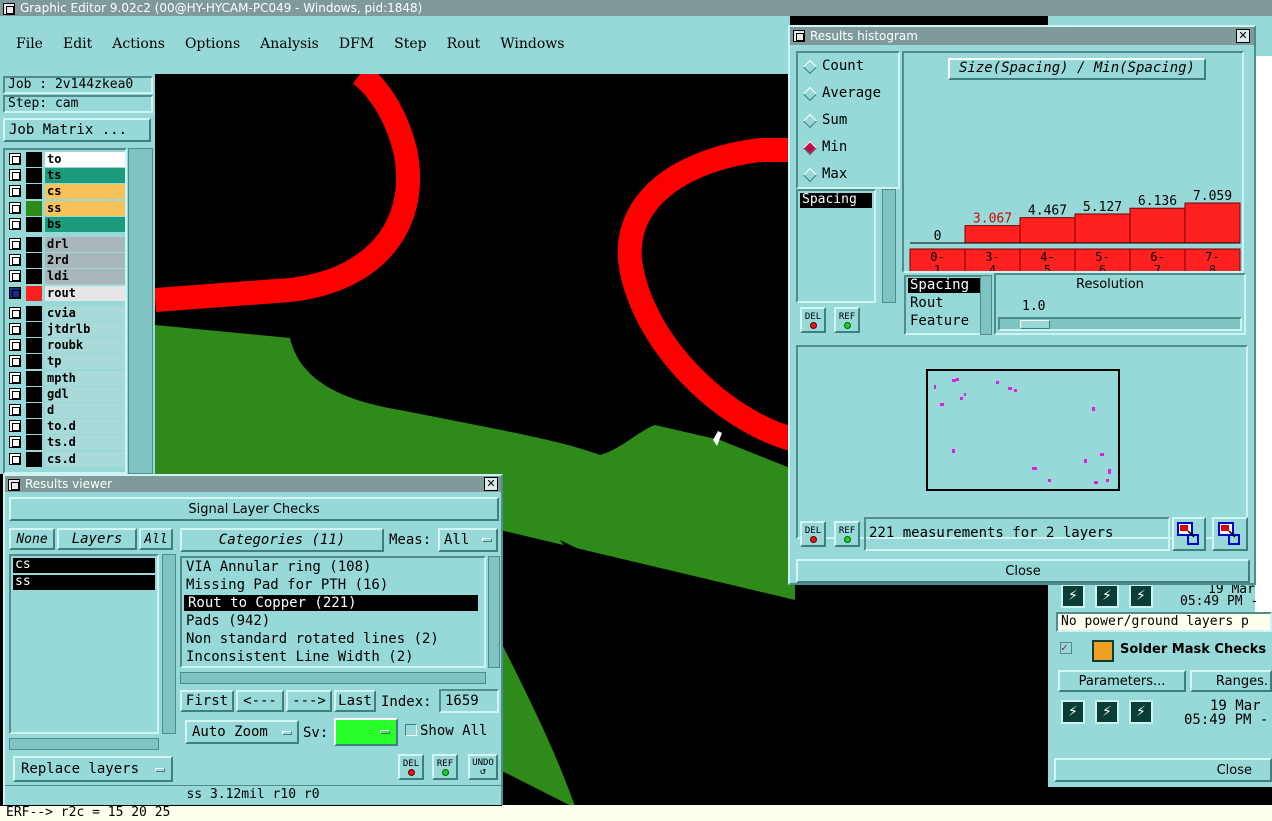 Image resolution: width=1272 pixels, height=821 pixels. What do you see at coordinates (65, 410) in the screenshot?
I see `layer-row: d` at bounding box center [65, 410].